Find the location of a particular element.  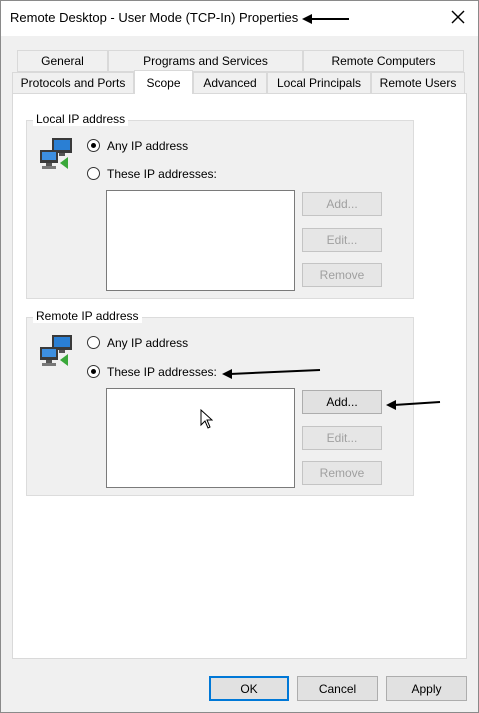

local-any-ip-label: Any IP address is located at coordinates (148, 146).